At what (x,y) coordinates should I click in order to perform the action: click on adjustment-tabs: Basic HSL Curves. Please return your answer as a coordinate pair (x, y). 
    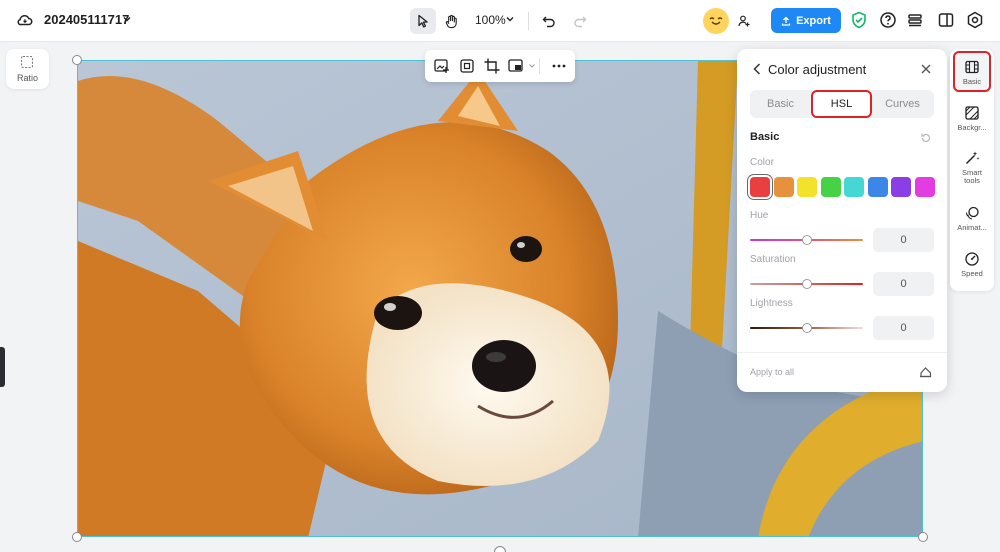
    Looking at the image, I should click on (842, 104).